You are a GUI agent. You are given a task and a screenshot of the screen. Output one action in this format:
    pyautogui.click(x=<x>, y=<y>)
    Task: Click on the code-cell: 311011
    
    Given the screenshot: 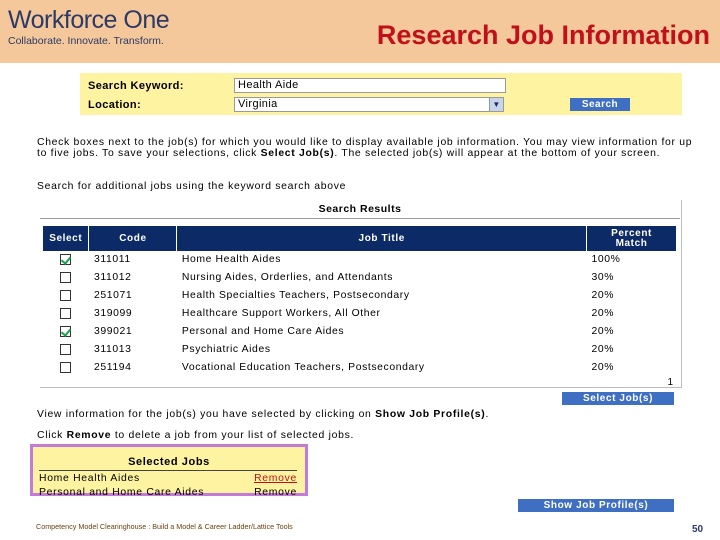 What is the action you would take?
    pyautogui.click(x=112, y=260)
    